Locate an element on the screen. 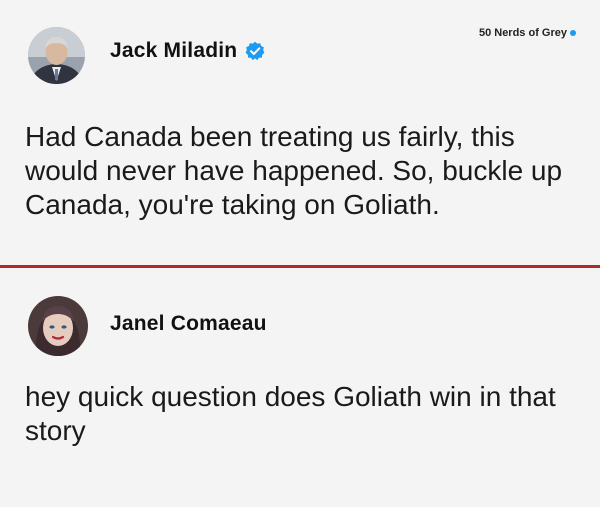  watermark-text: 50 Nerds of Grey is located at coordinates (522, 33).